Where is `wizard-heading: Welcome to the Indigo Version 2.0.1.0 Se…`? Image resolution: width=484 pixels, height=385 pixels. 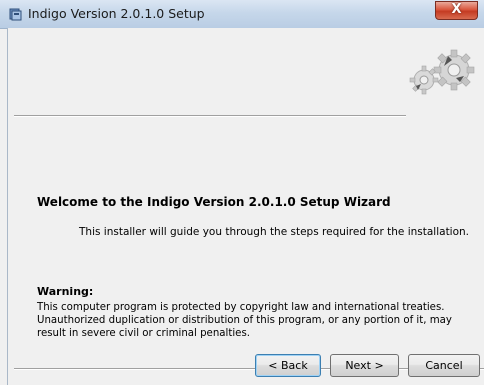
wizard-heading: Welcome to the Indigo Version 2.0.1.0 Se… is located at coordinates (214, 202).